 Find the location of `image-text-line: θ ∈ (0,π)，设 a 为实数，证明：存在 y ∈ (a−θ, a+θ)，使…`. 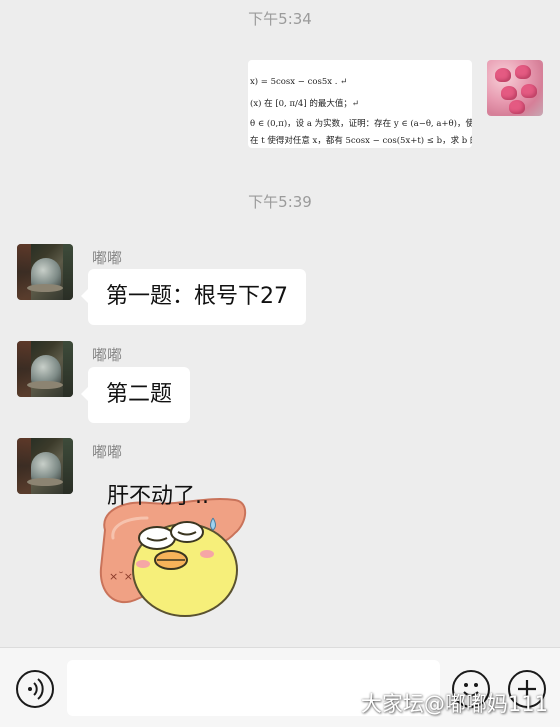

image-text-line: θ ∈ (0,π)，设 a 为实数，证明：存在 y ∈ (a−θ, a+θ)，使… is located at coordinates (361, 124).